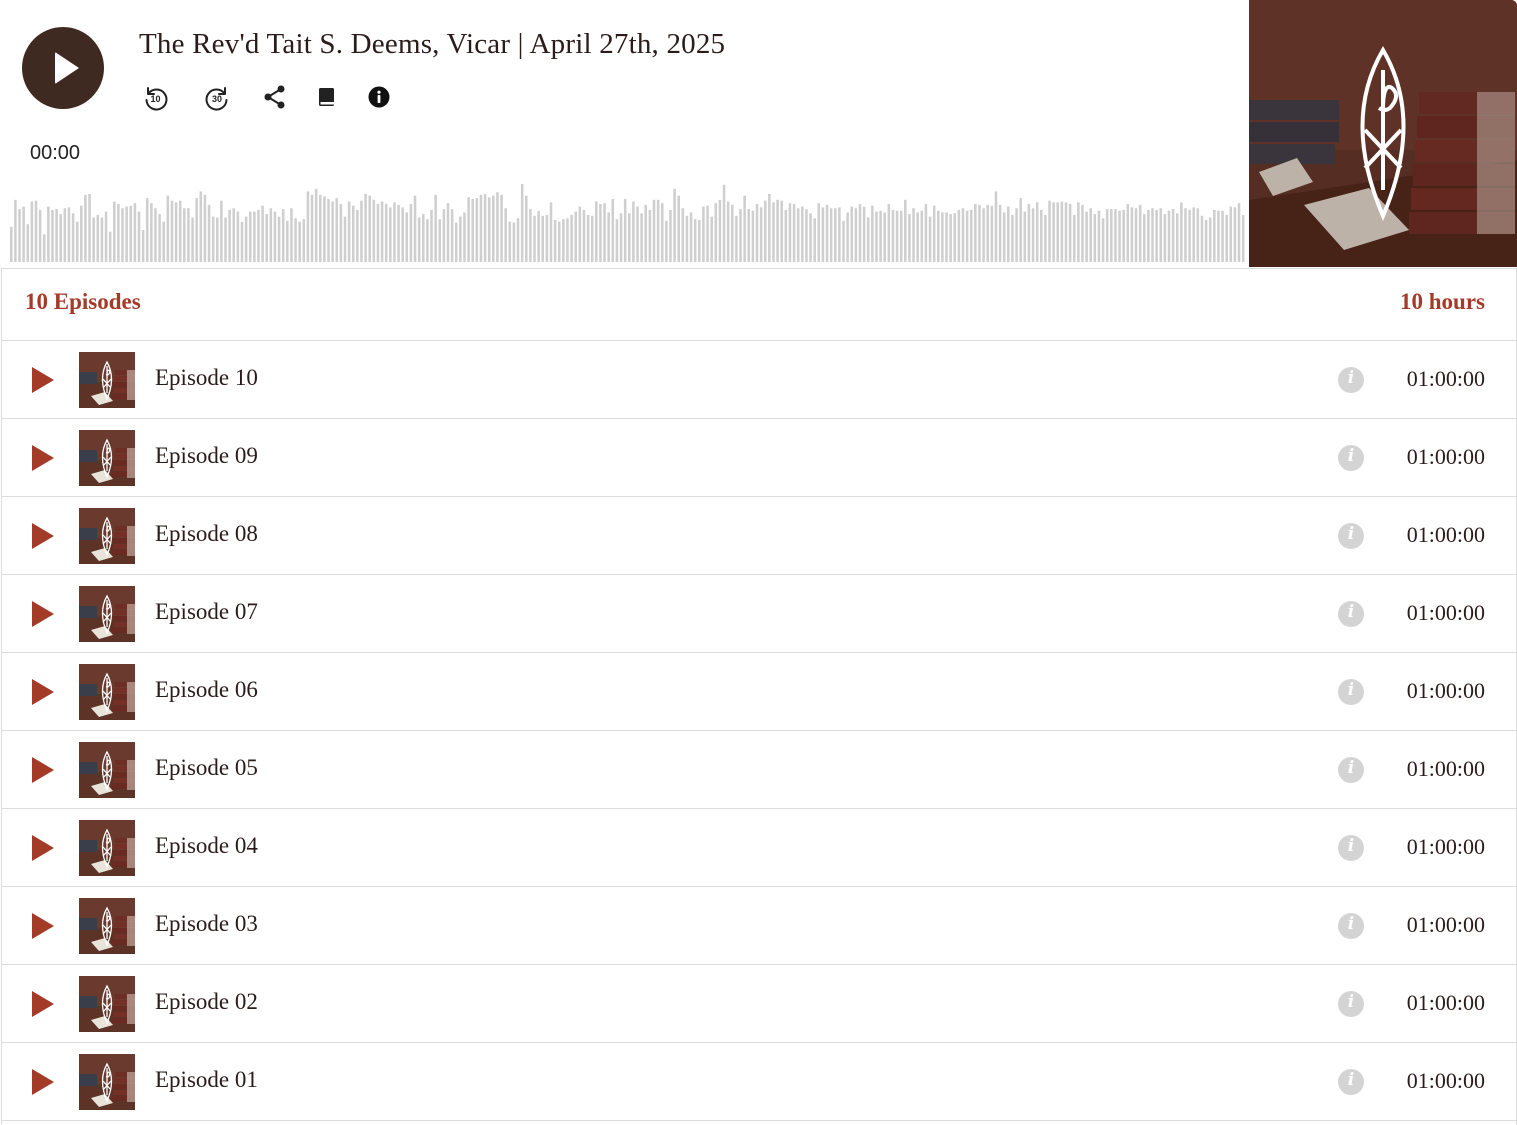 The height and width of the screenshot is (1125, 1517). Describe the element at coordinates (759, 848) in the screenshot. I see `episode-row: Episode 04 i 01:00:00` at that location.